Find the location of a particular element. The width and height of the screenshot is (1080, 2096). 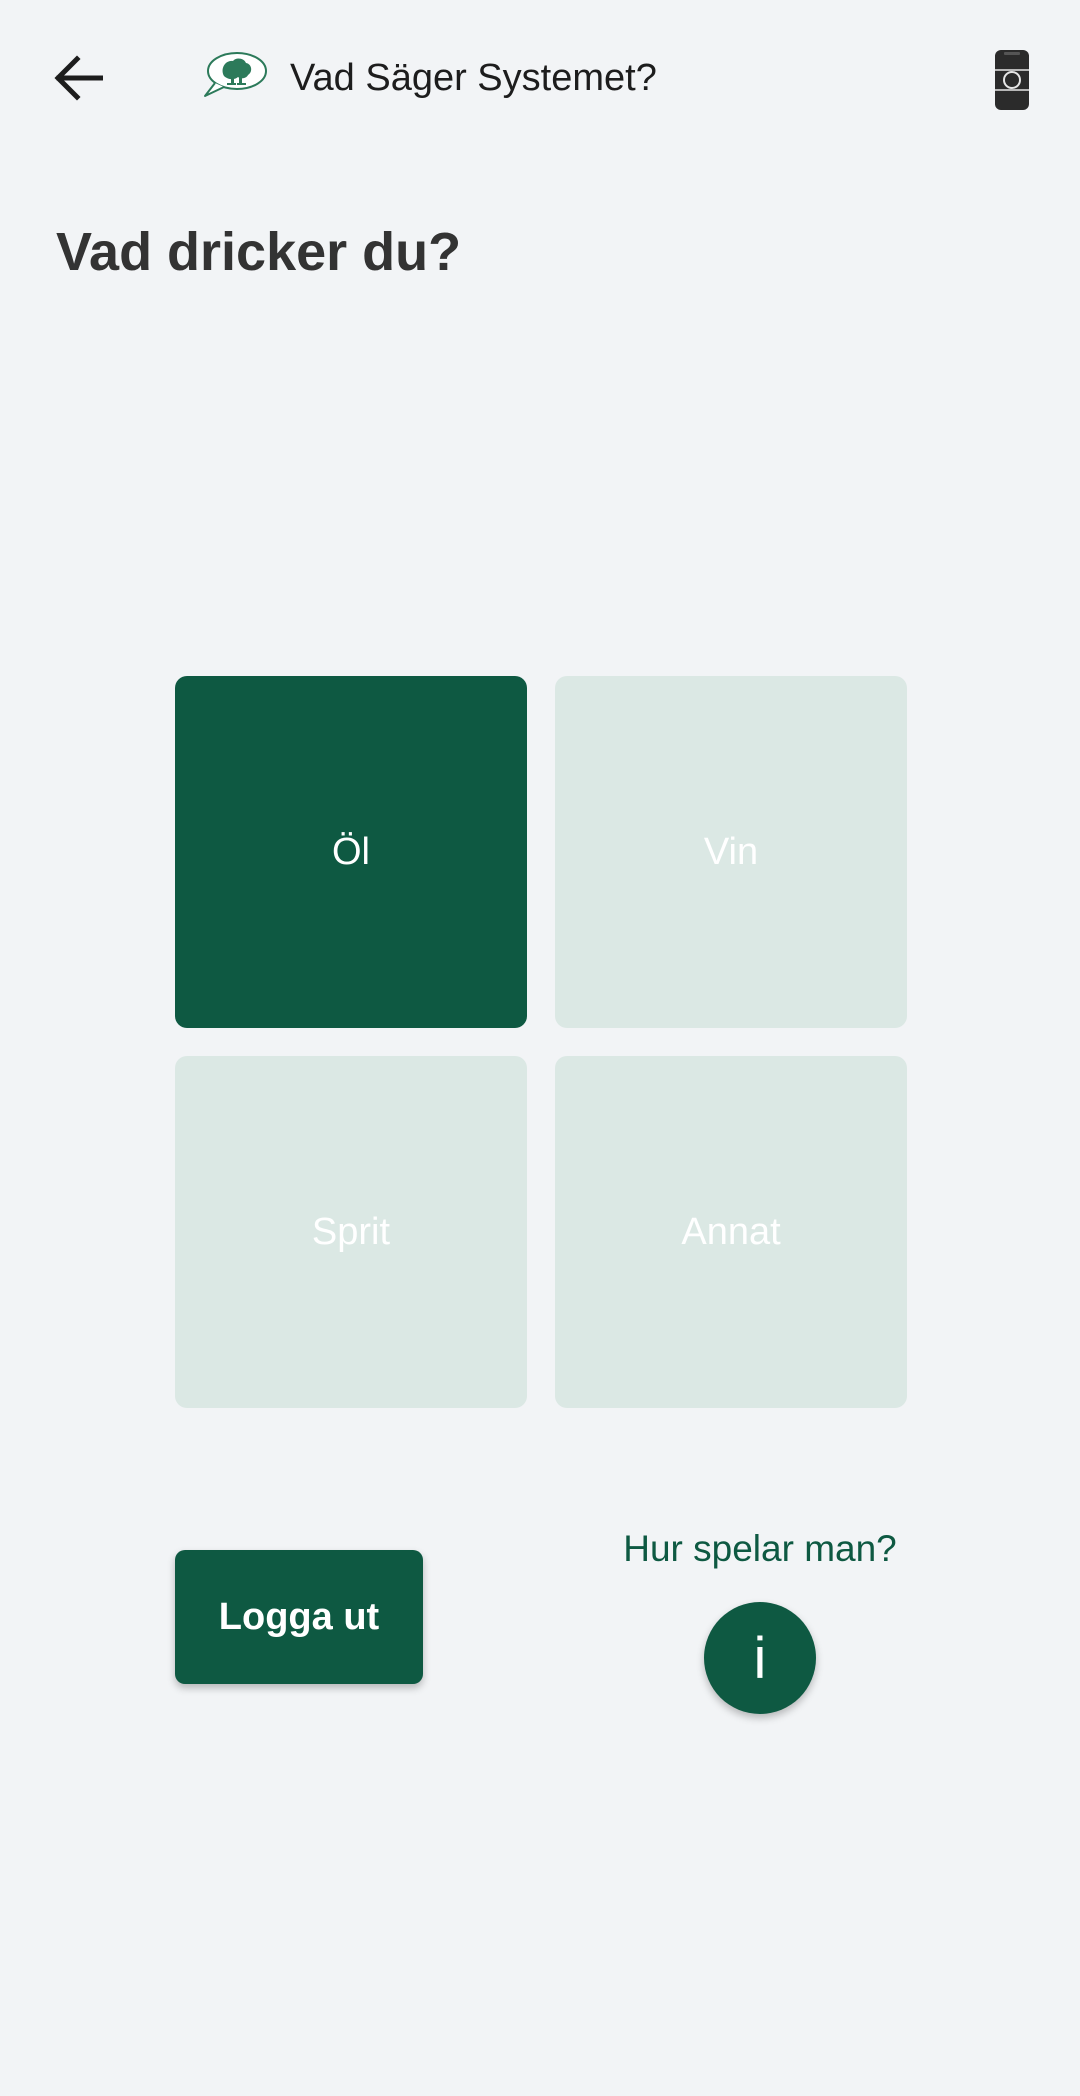

logout-button: Logga ut is located at coordinates (299, 1617).